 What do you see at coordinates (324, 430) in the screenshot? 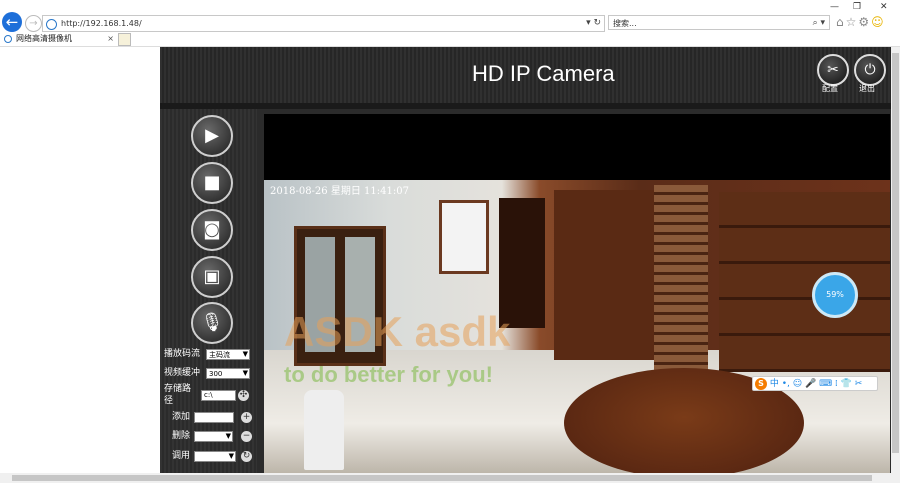
I see `high-chair` at bounding box center [324, 430].